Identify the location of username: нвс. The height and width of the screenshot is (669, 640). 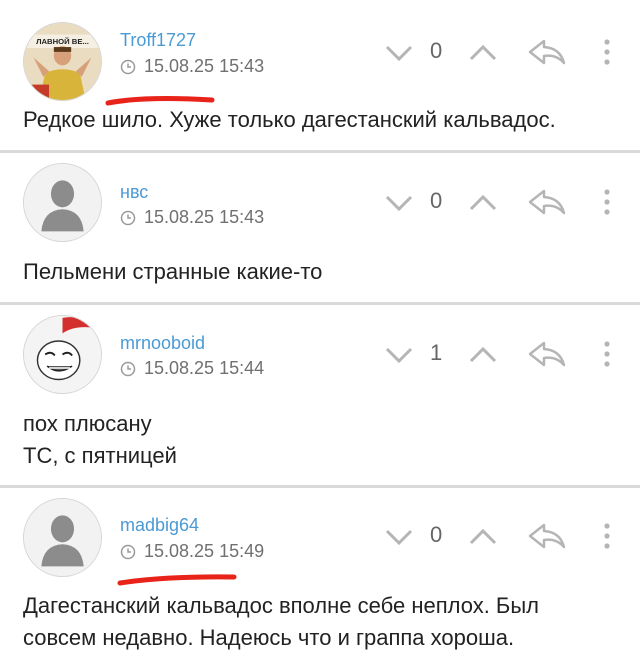
(134, 192).